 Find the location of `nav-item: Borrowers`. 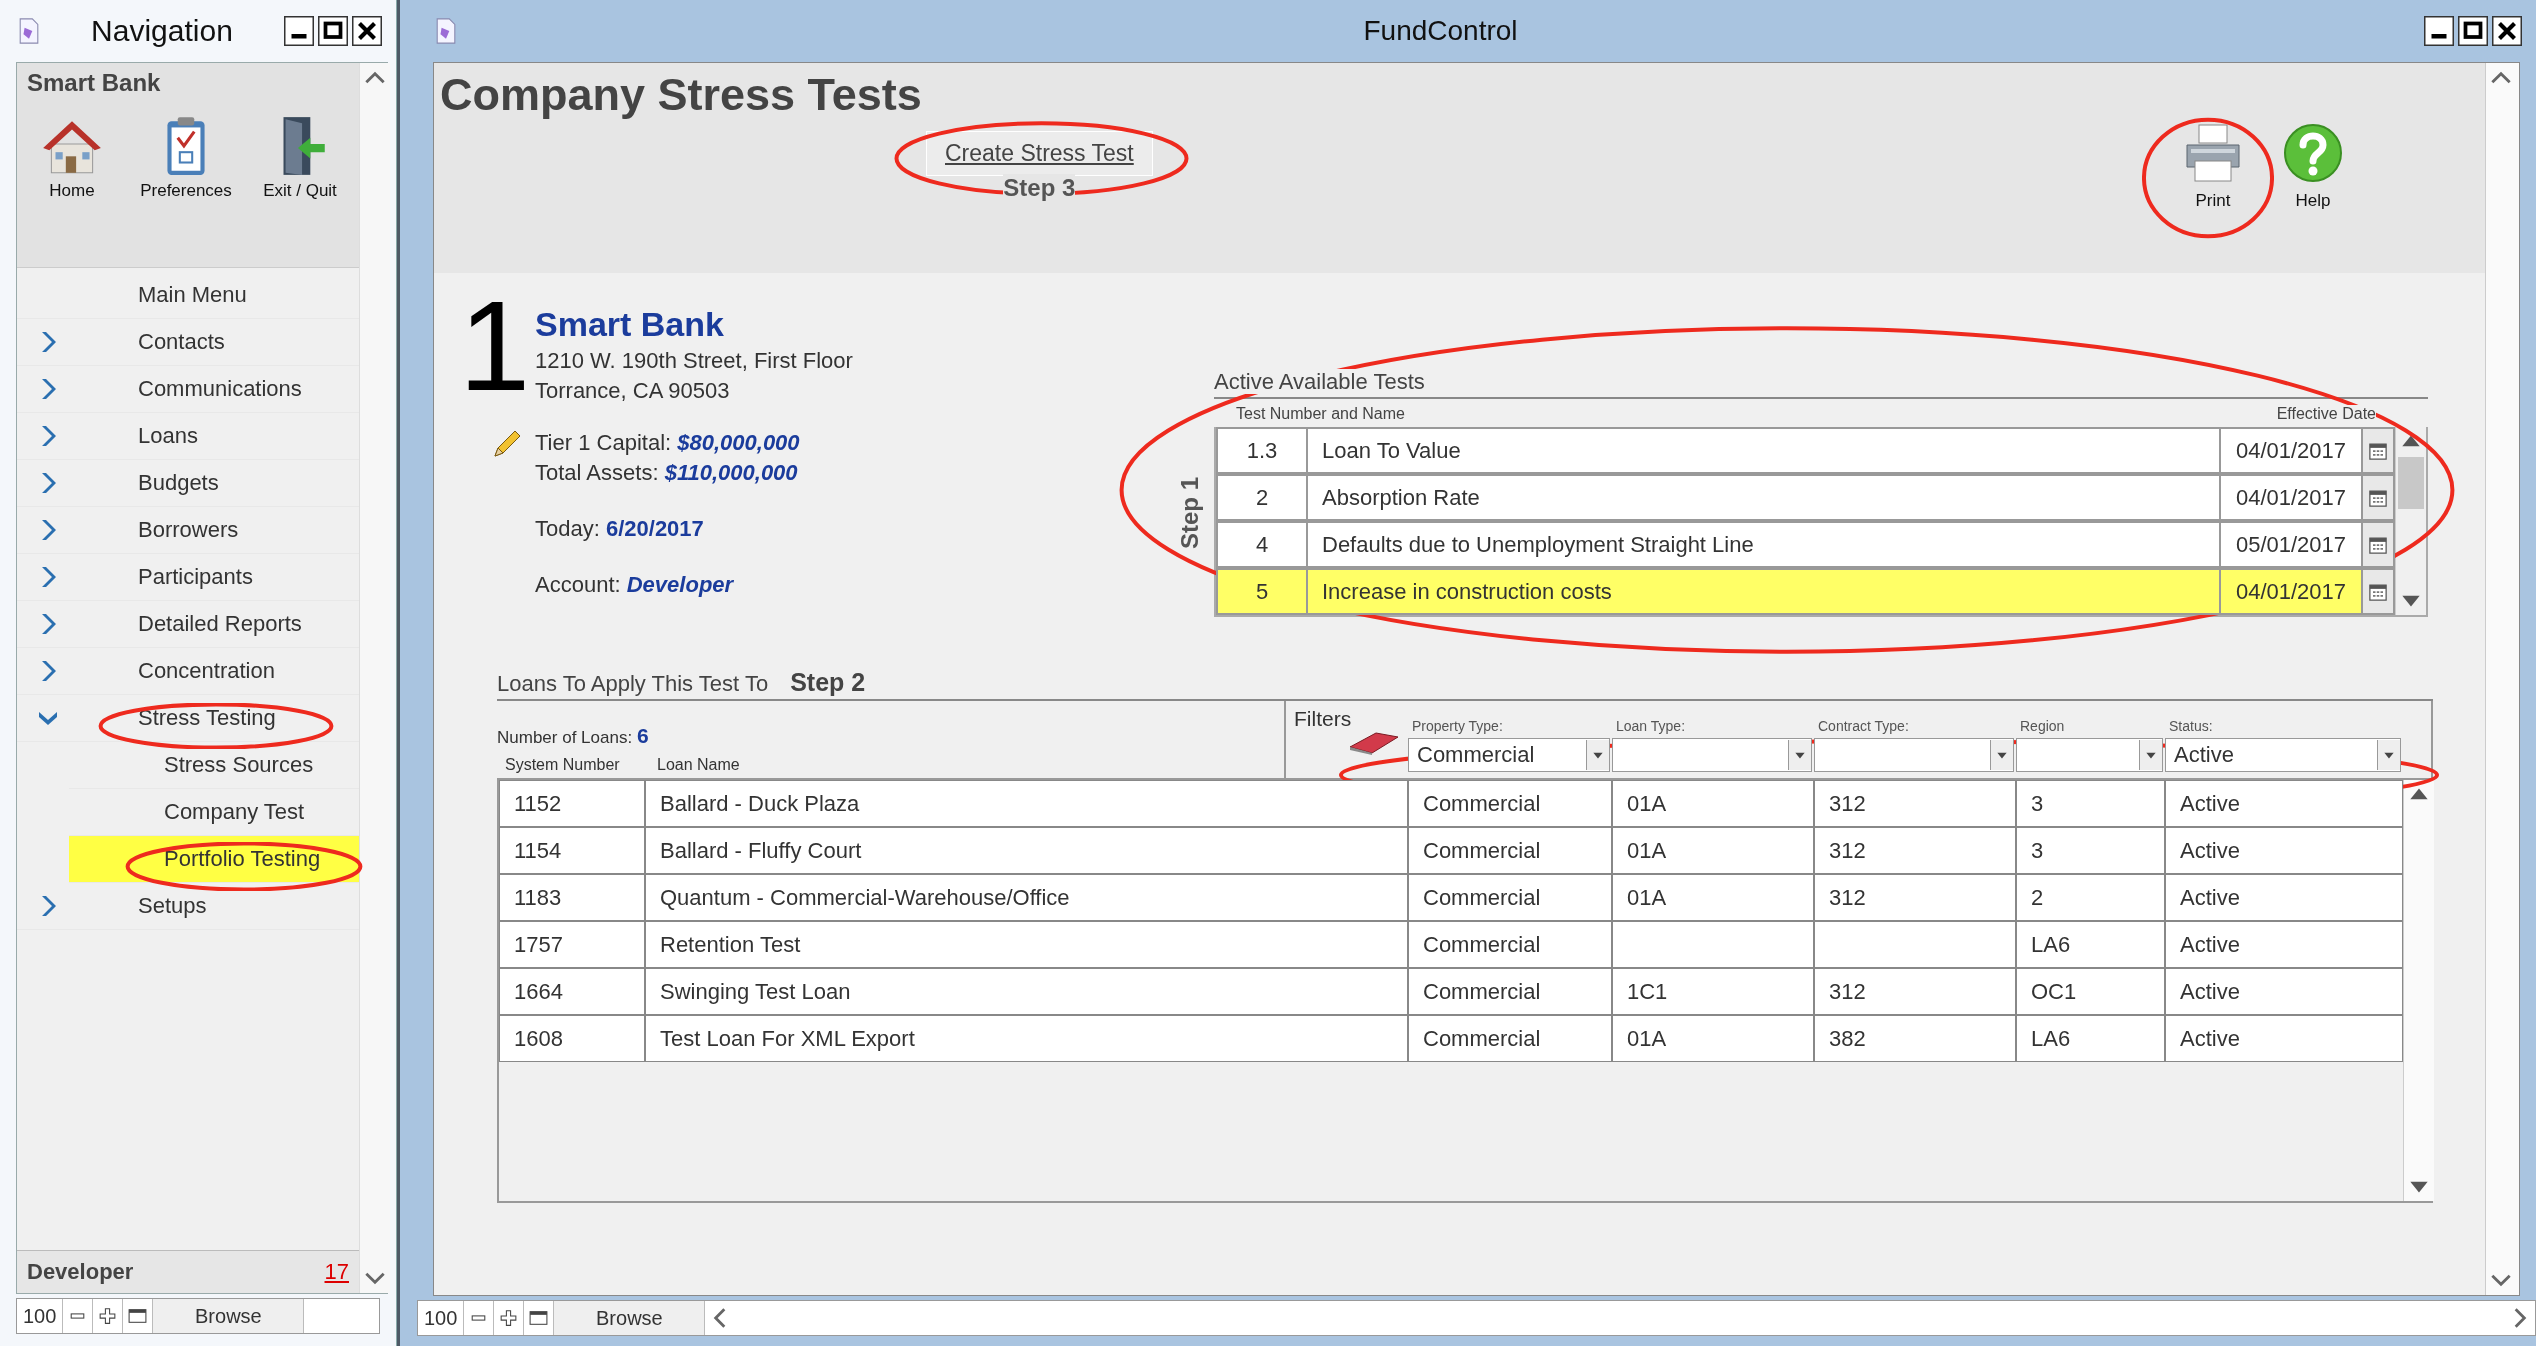

nav-item: Borrowers is located at coordinates (188, 530).